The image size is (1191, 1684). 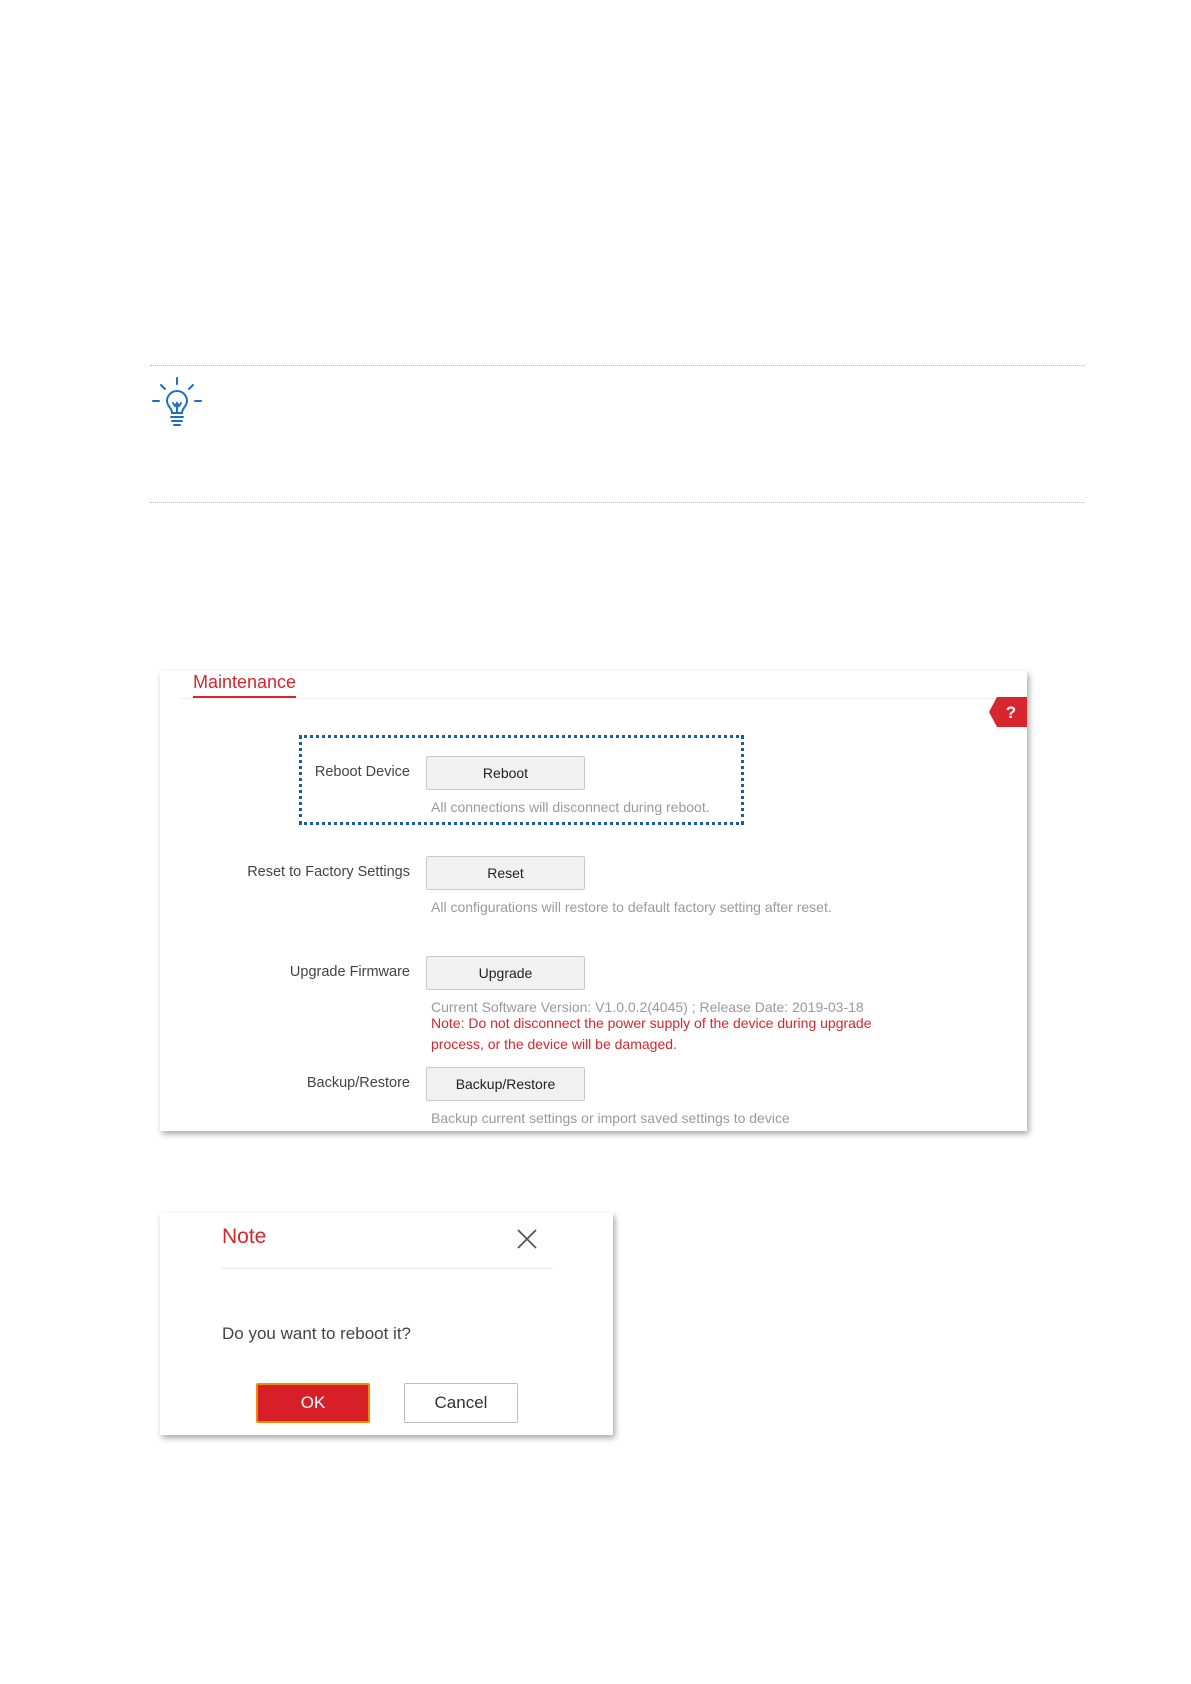 What do you see at coordinates (362, 772) in the screenshot?
I see `reboot-device-label: Reboot Device` at bounding box center [362, 772].